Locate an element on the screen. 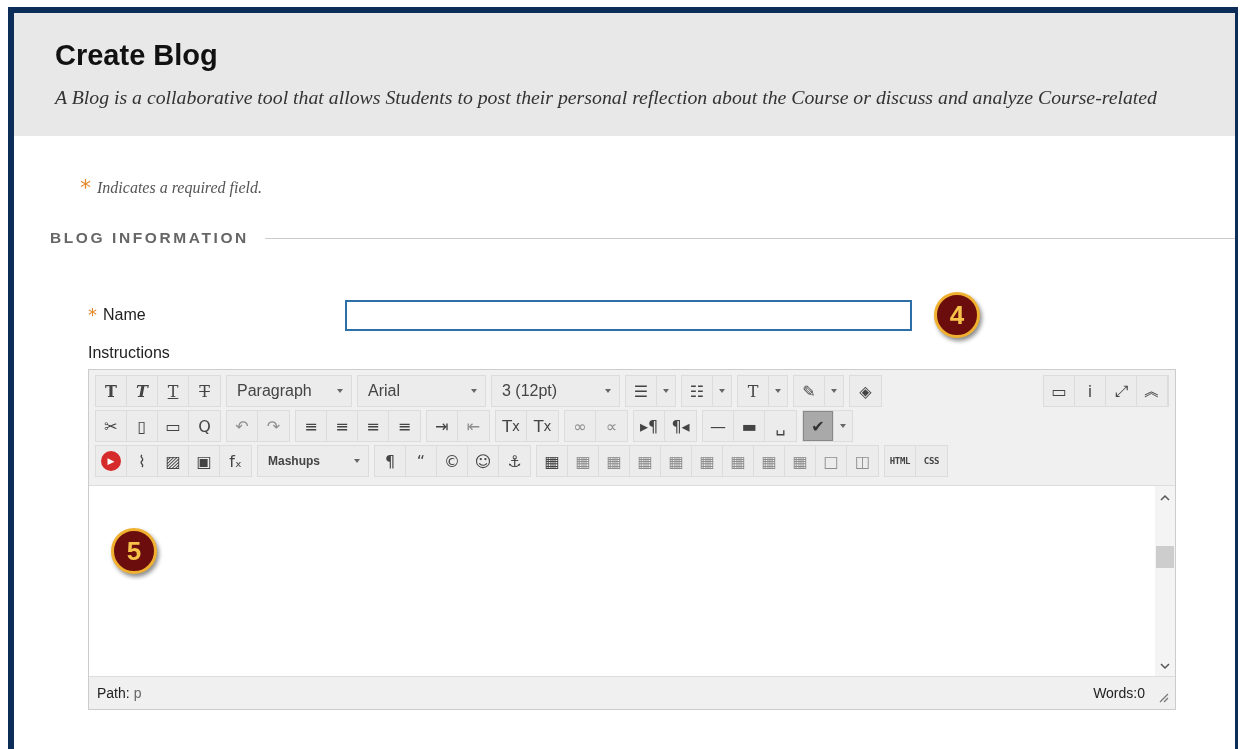 The image size is (1241, 749). path-label: Path: is located at coordinates (113, 693).